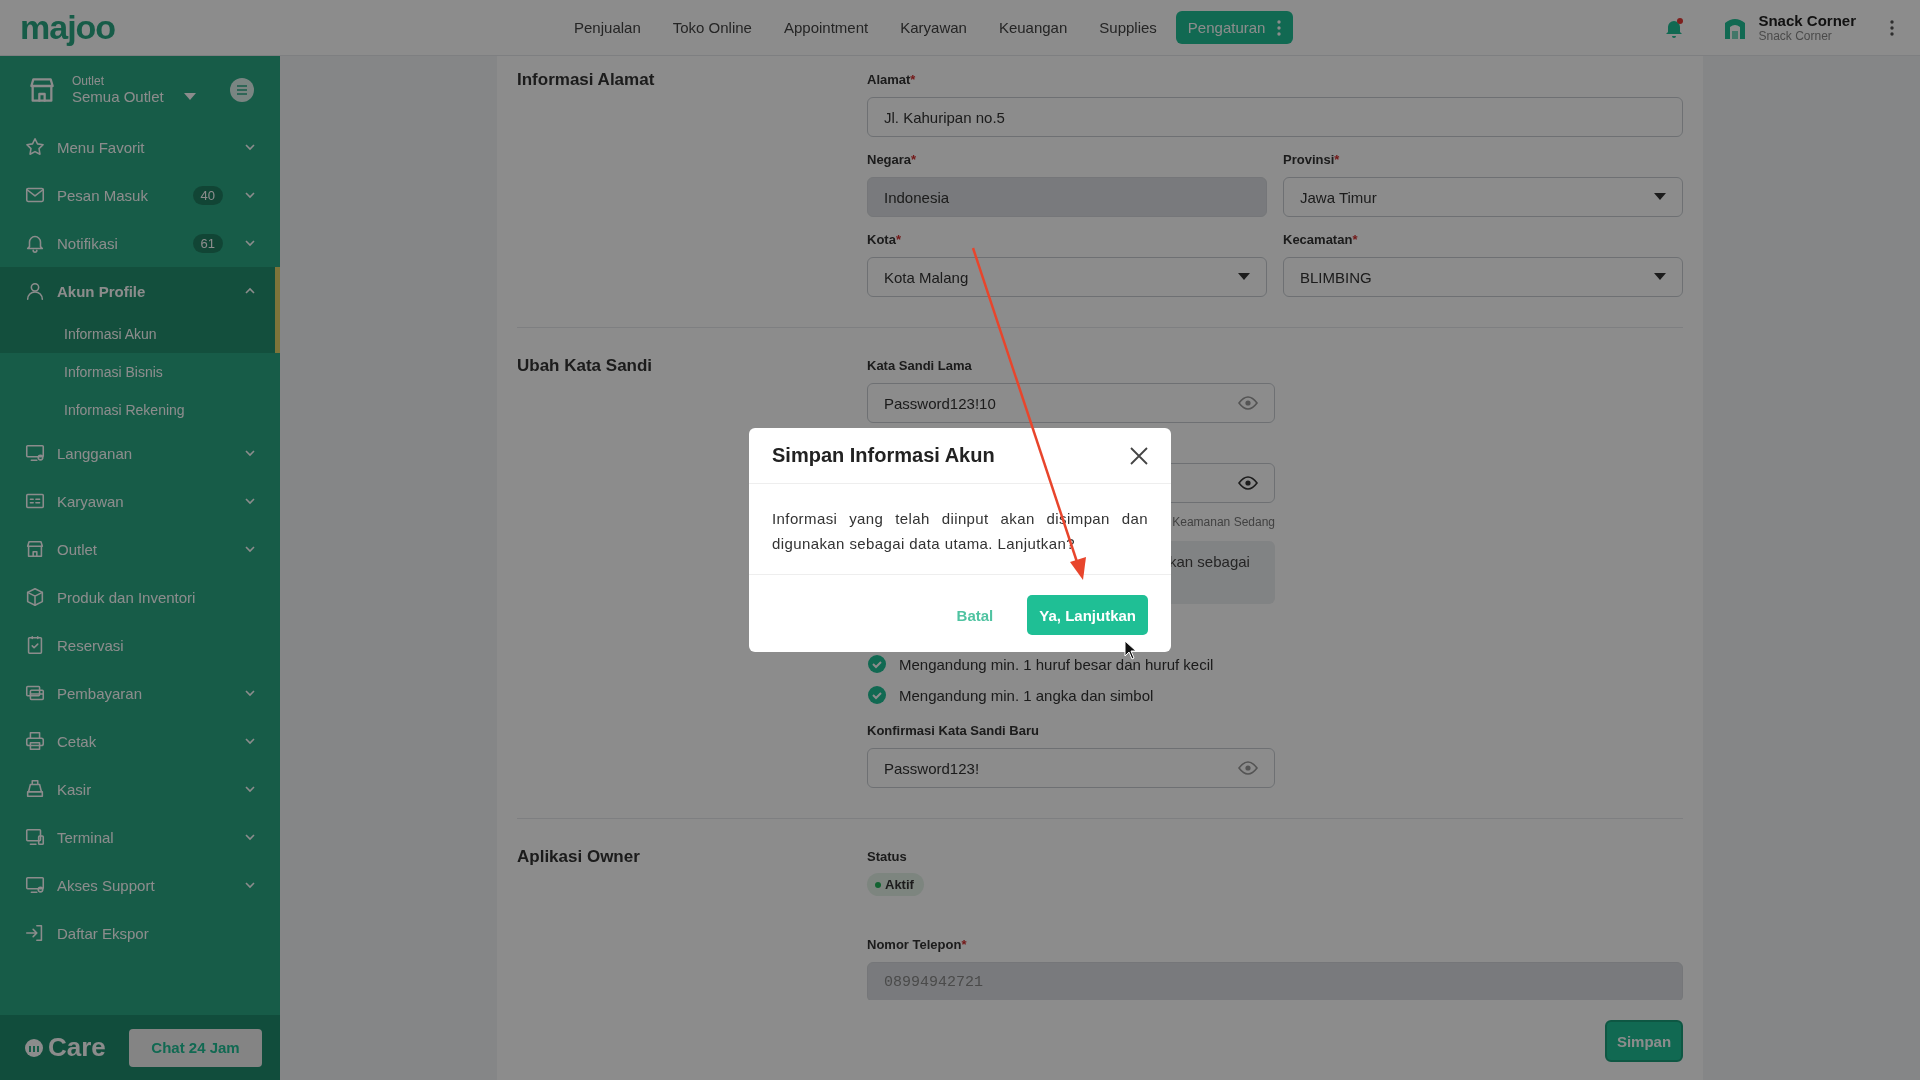  Describe the element at coordinates (140, 195) in the screenshot. I see `sidebar-item: Pesan Masuk 40` at that location.